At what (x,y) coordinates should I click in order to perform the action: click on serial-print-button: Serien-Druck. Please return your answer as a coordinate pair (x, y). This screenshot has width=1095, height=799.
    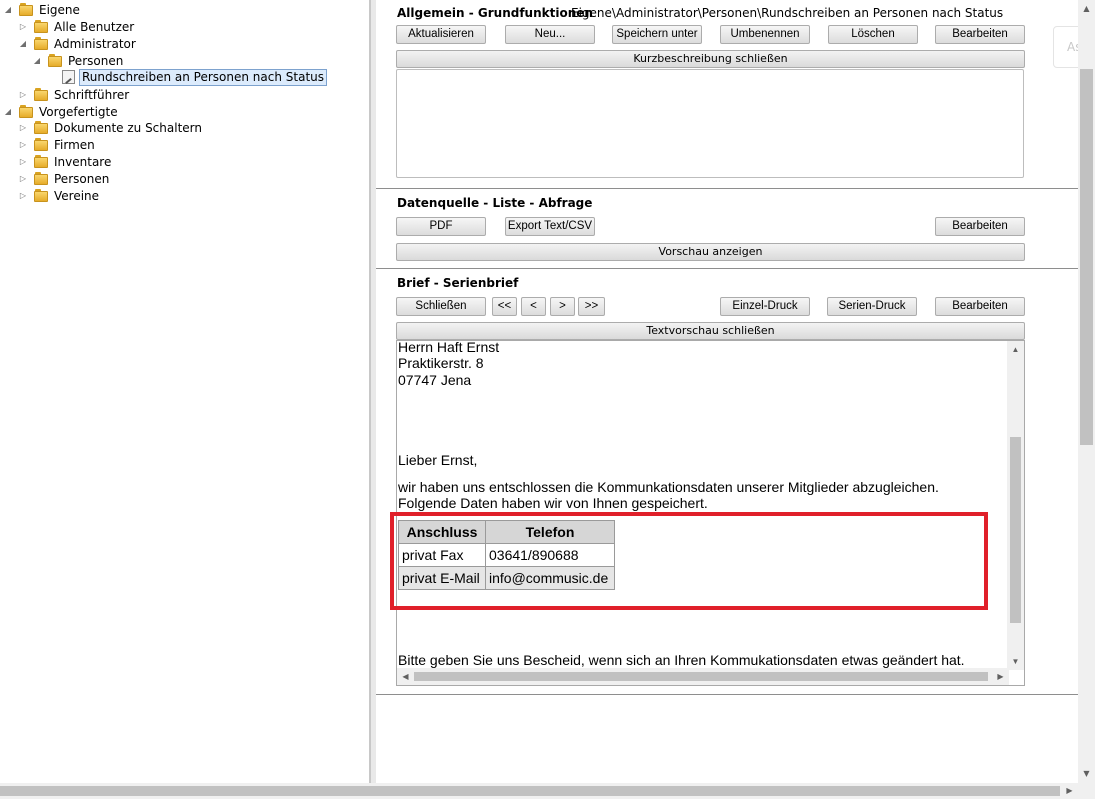
    Looking at the image, I should click on (872, 306).